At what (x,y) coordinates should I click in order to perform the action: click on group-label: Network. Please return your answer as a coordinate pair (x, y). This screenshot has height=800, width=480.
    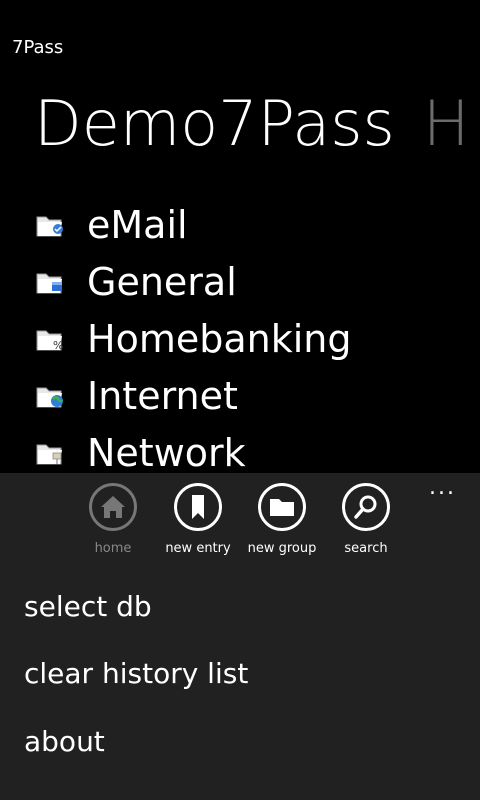
    Looking at the image, I should click on (166, 453).